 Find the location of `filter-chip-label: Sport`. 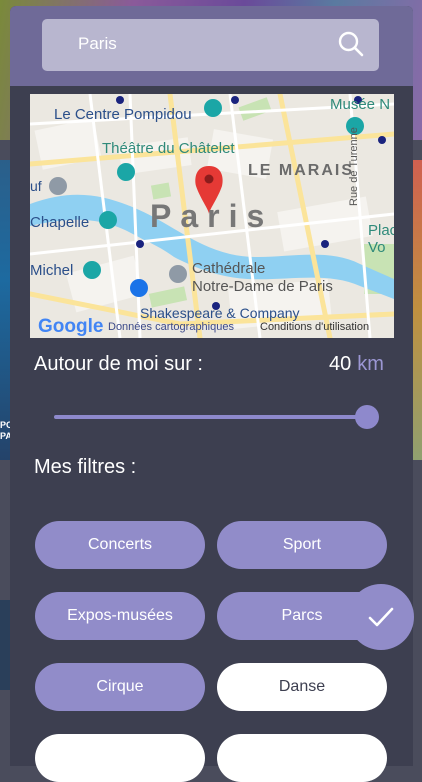

filter-chip-label: Sport is located at coordinates (302, 544).